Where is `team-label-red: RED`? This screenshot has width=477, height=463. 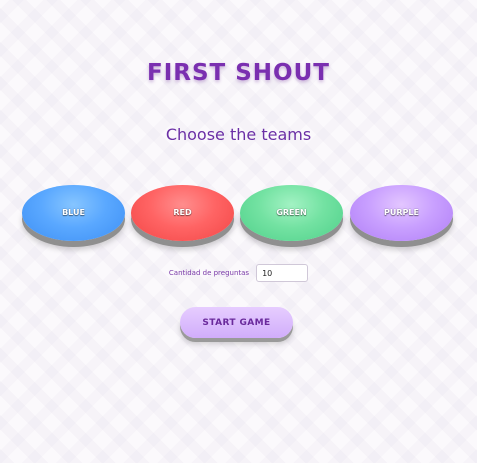
team-label-red: RED is located at coordinates (182, 212).